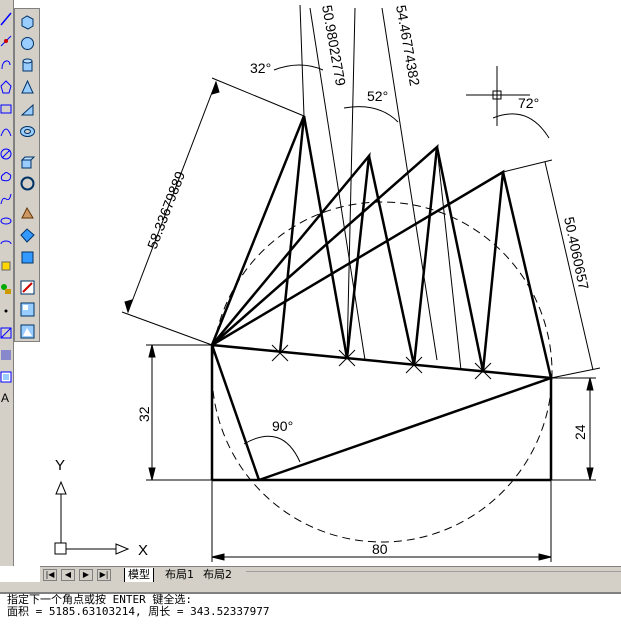 This screenshot has height=628, width=621. Describe the element at coordinates (27, 131) in the screenshot. I see `torus-icon` at that location.